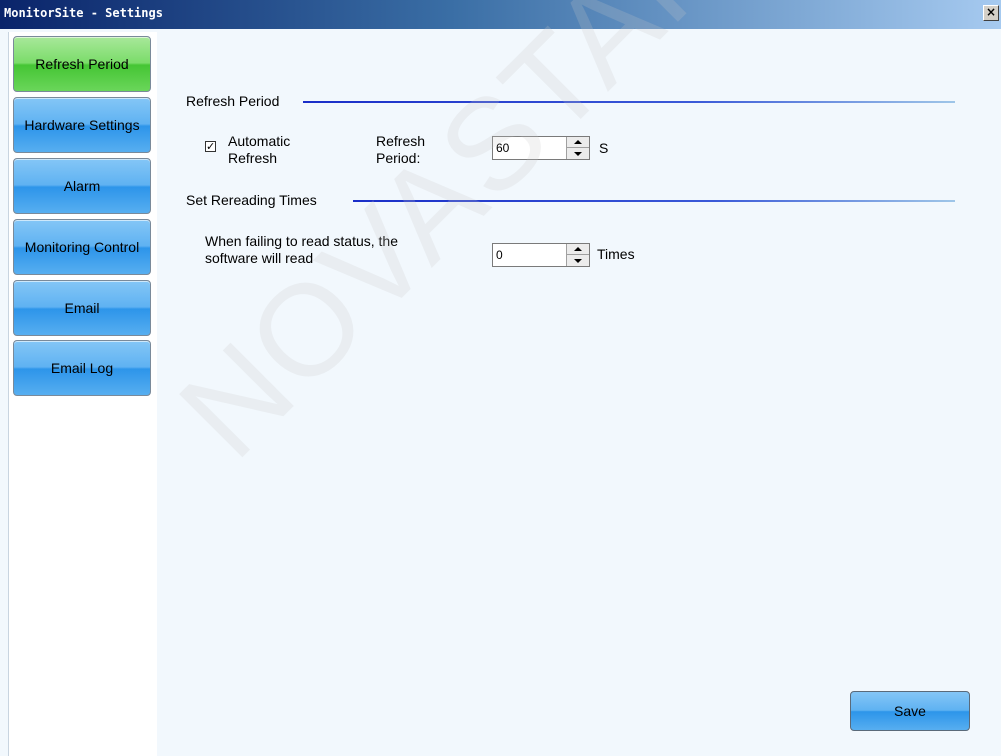 This screenshot has width=1001, height=756. I want to click on save-button-label: Save, so click(910, 711).